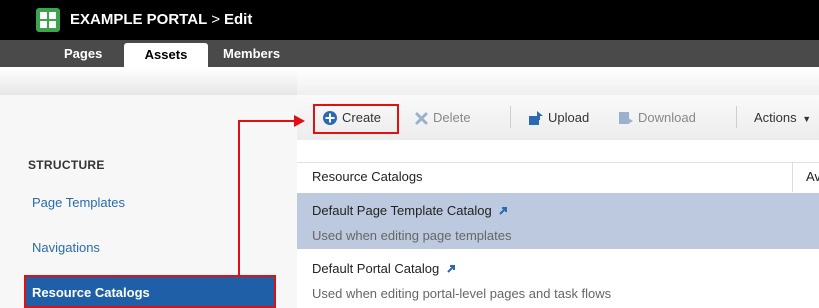 This screenshot has width=819, height=308. I want to click on chevron-down-icon: ▼, so click(807, 119).